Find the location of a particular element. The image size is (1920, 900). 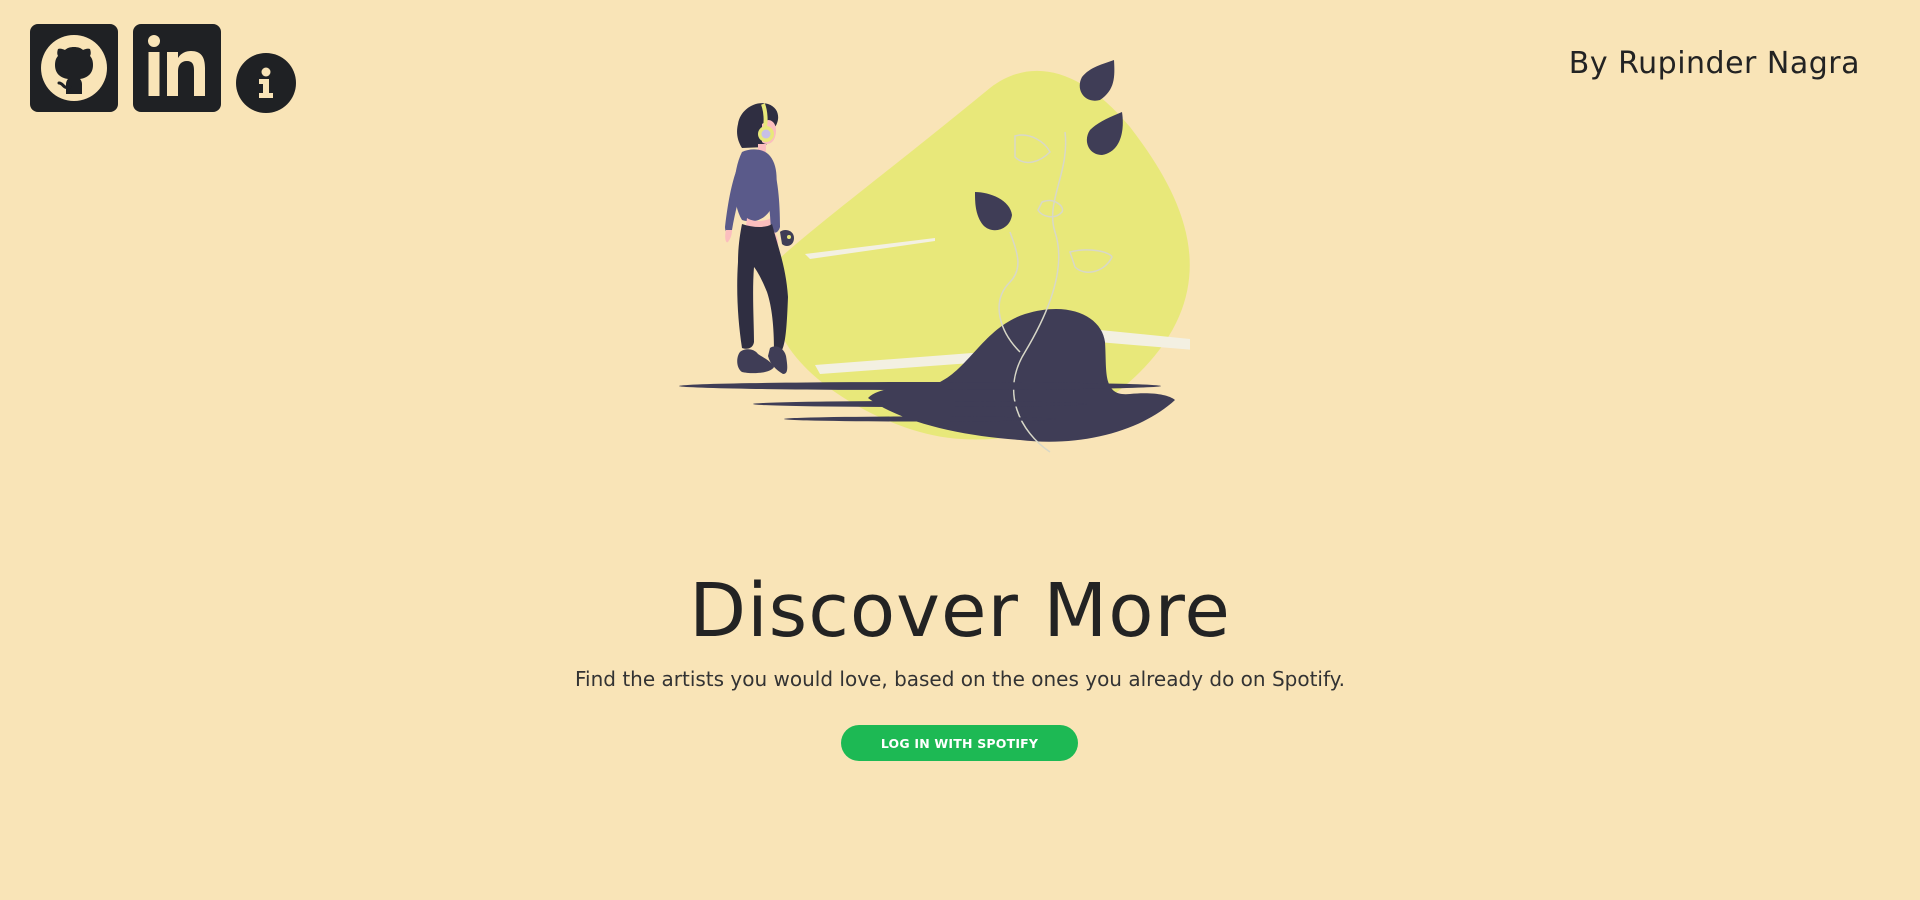

info-button is located at coordinates (266, 83).